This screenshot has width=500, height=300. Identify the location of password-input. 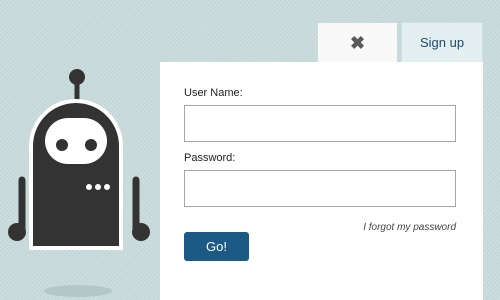
(320, 188).